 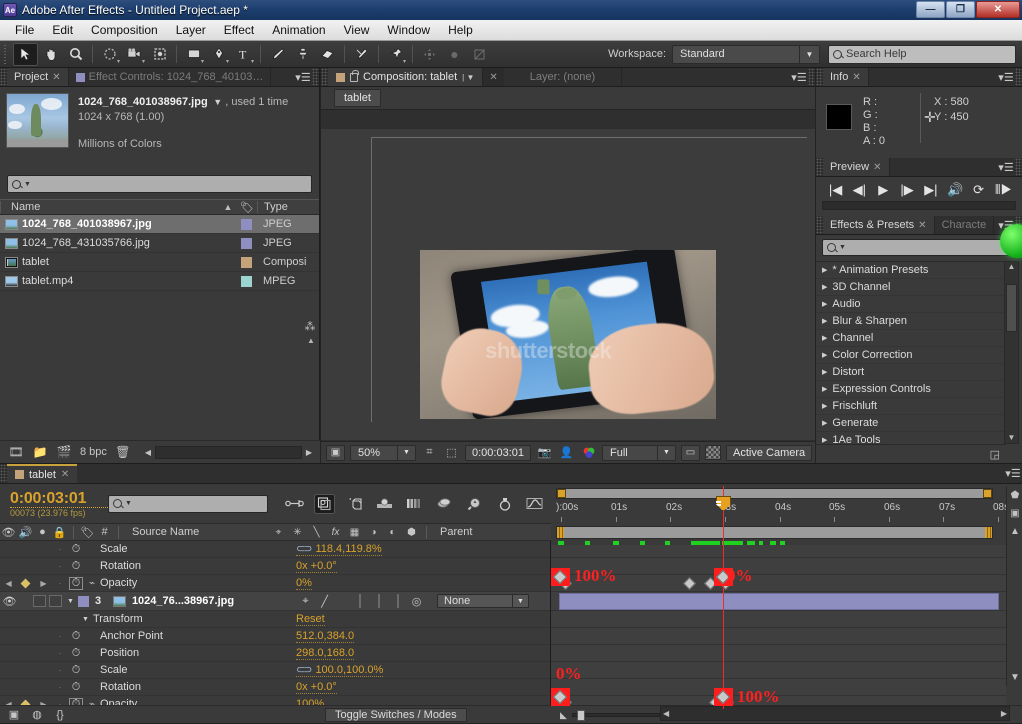 What do you see at coordinates (1003, 190) in the screenshot?
I see `ram-preview-icon: ⦀▶` at bounding box center [1003, 190].